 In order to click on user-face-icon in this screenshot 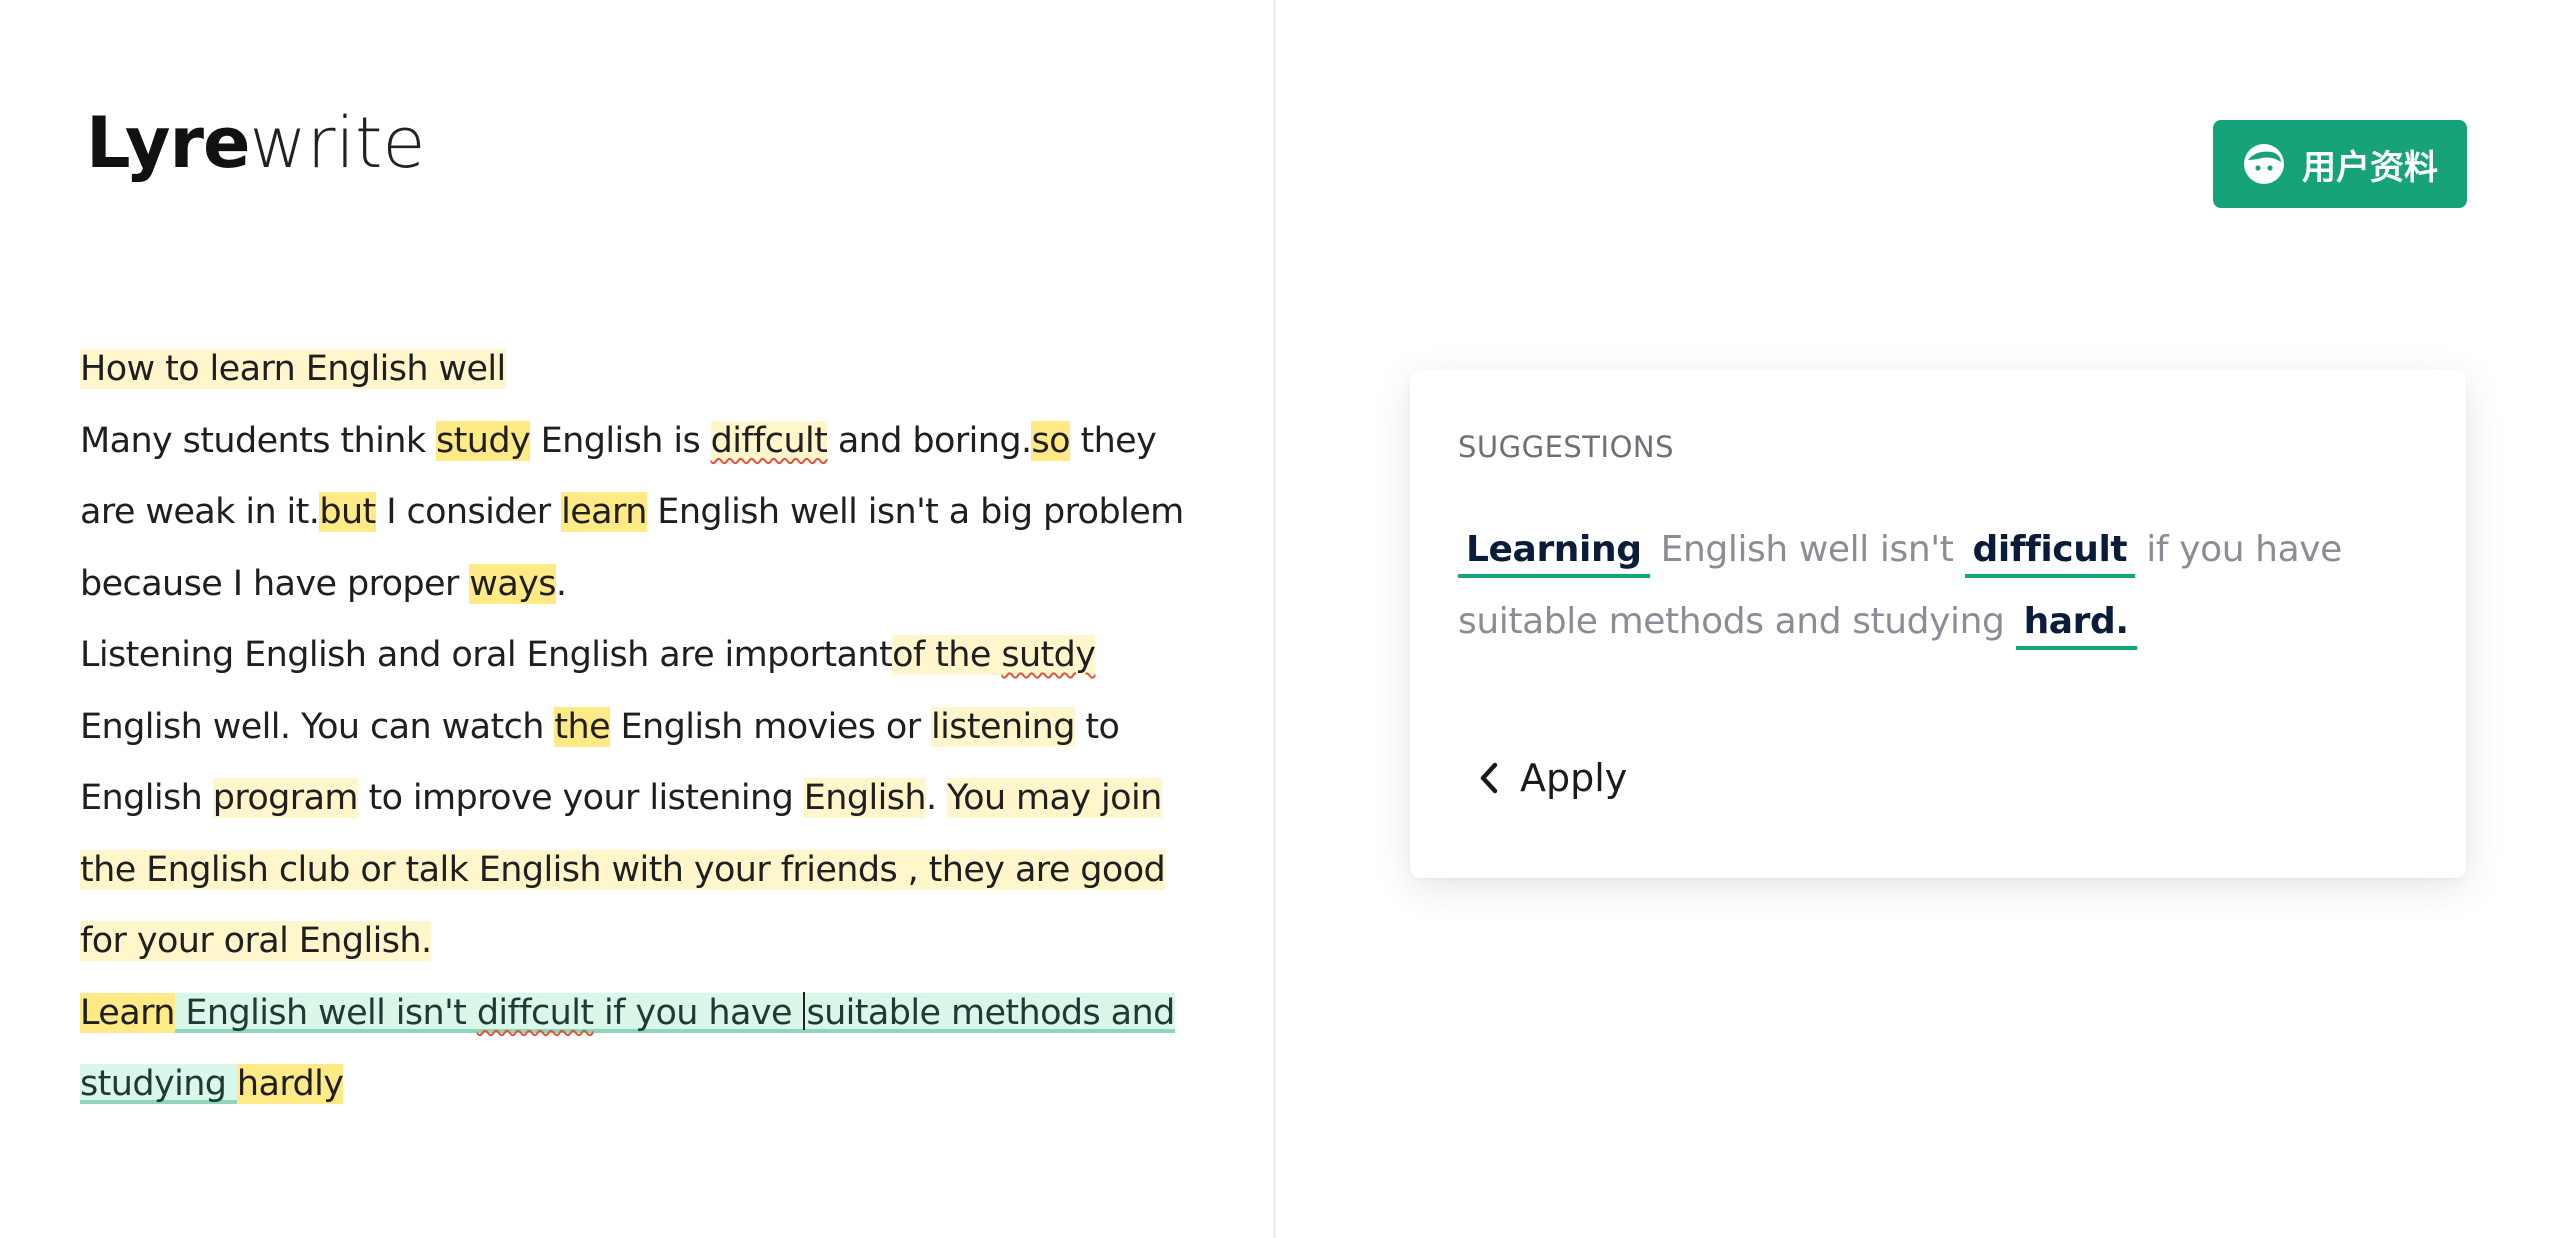, I will do `click(2264, 164)`.